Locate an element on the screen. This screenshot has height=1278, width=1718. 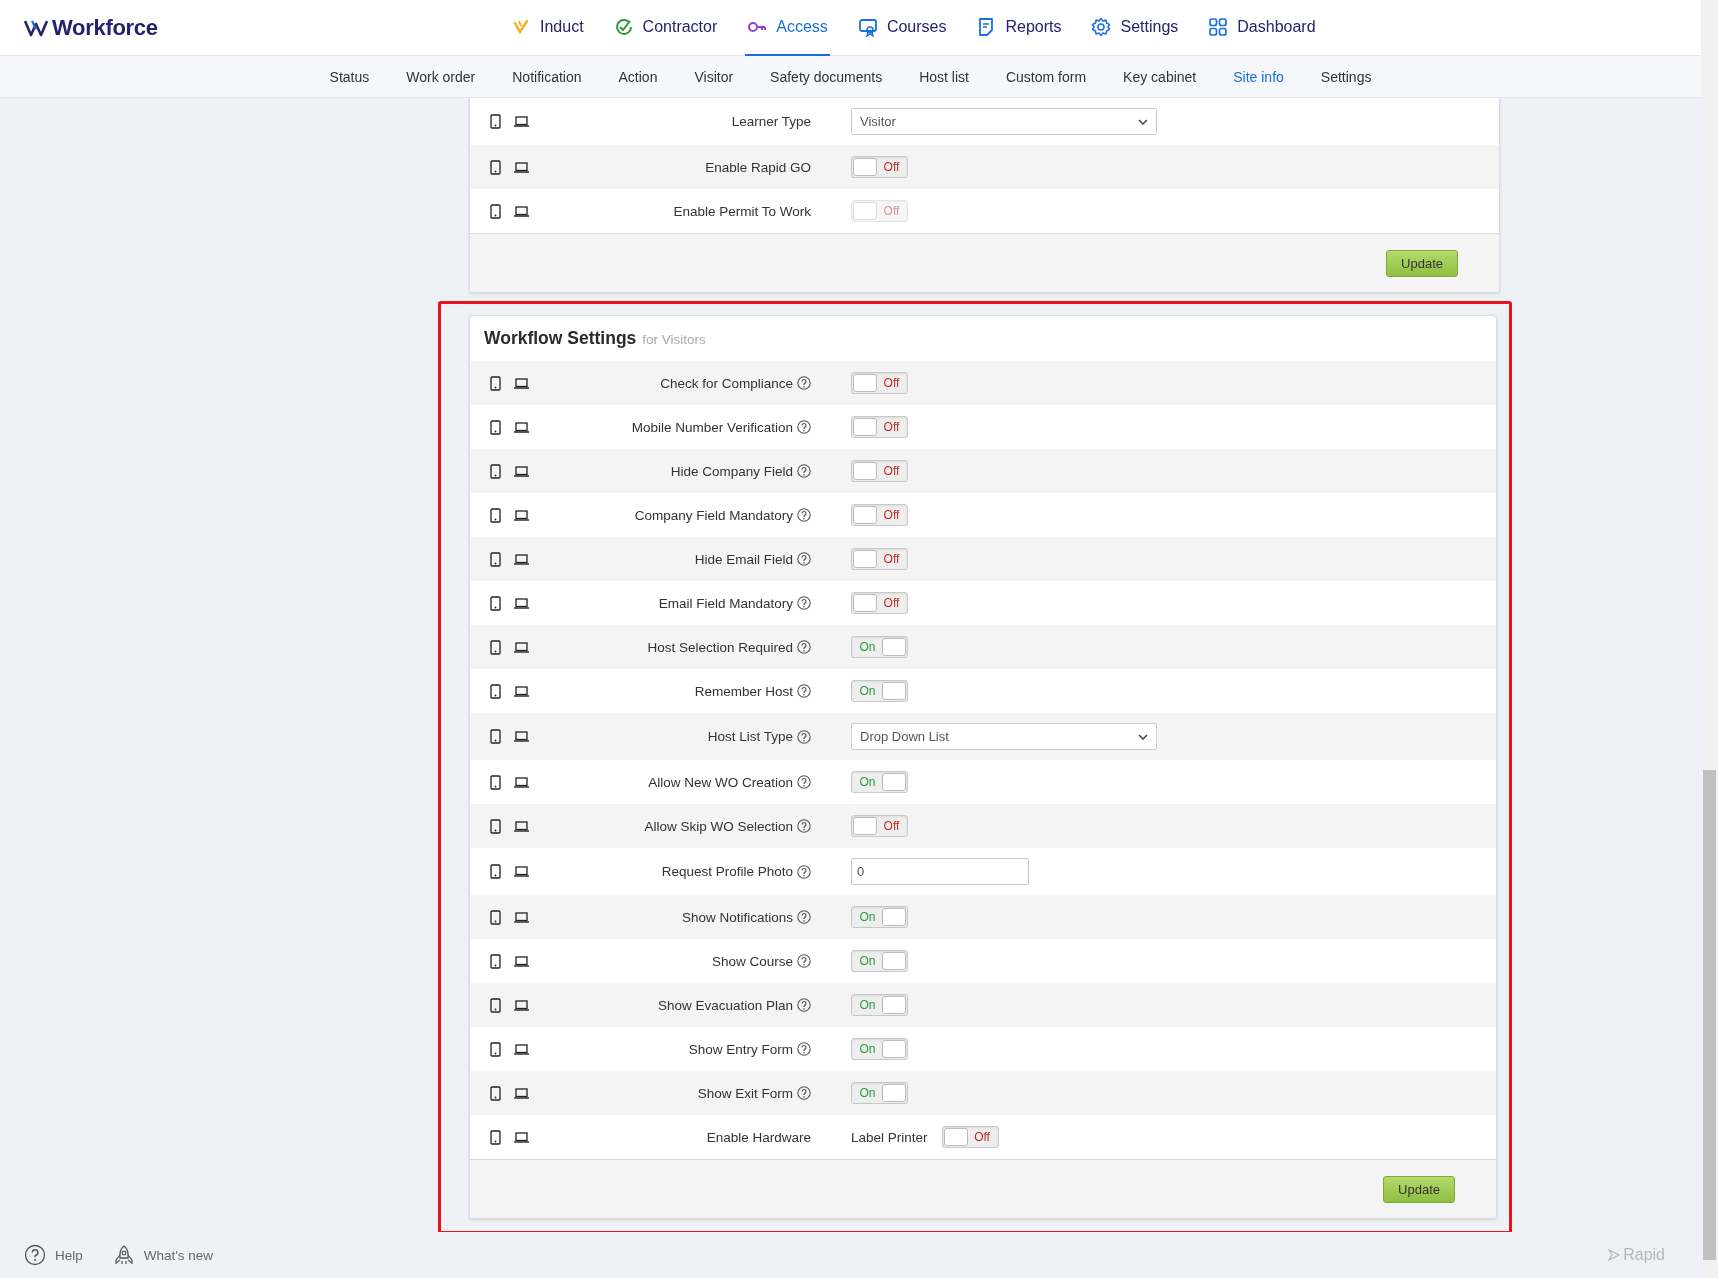
nav-tab: Reports is located at coordinates (1019, 28).